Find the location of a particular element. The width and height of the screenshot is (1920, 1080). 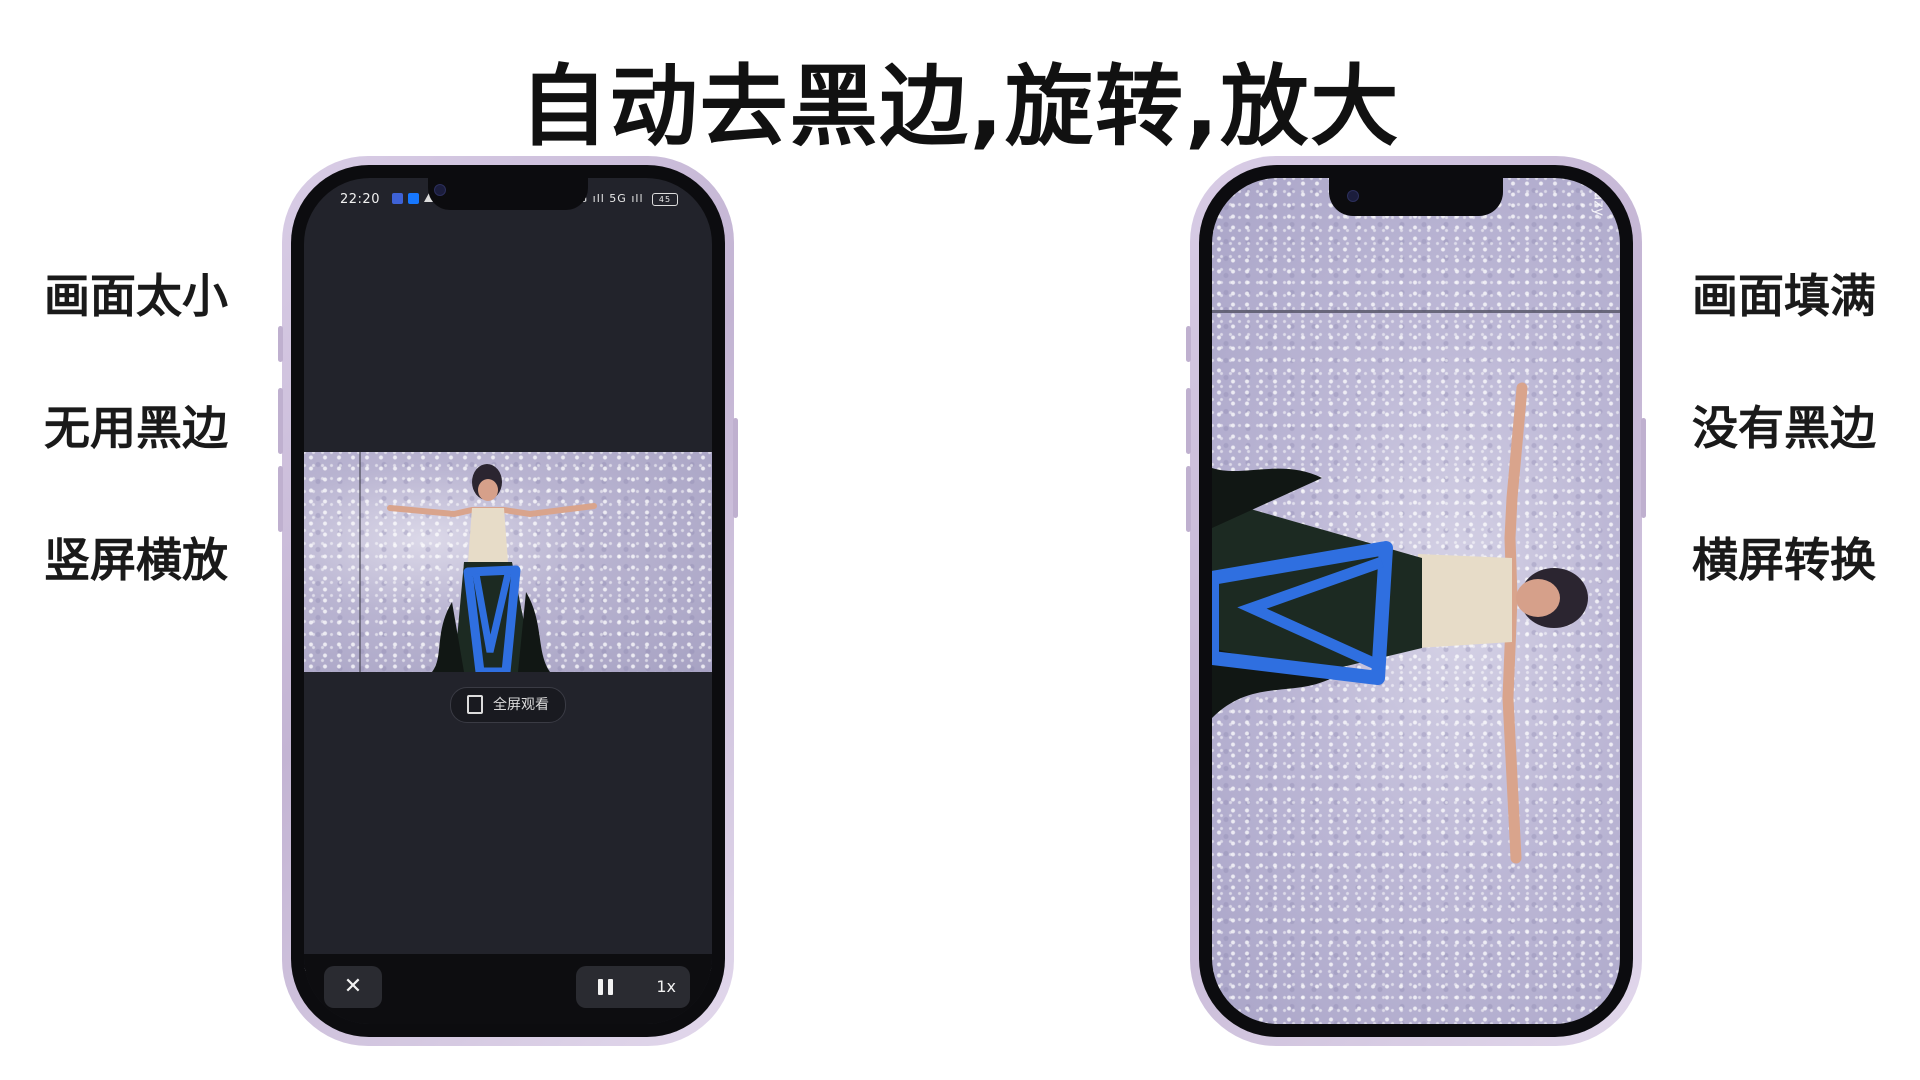

page-headline: 自动去黑边,旋转,放大 is located at coordinates (960, 106).